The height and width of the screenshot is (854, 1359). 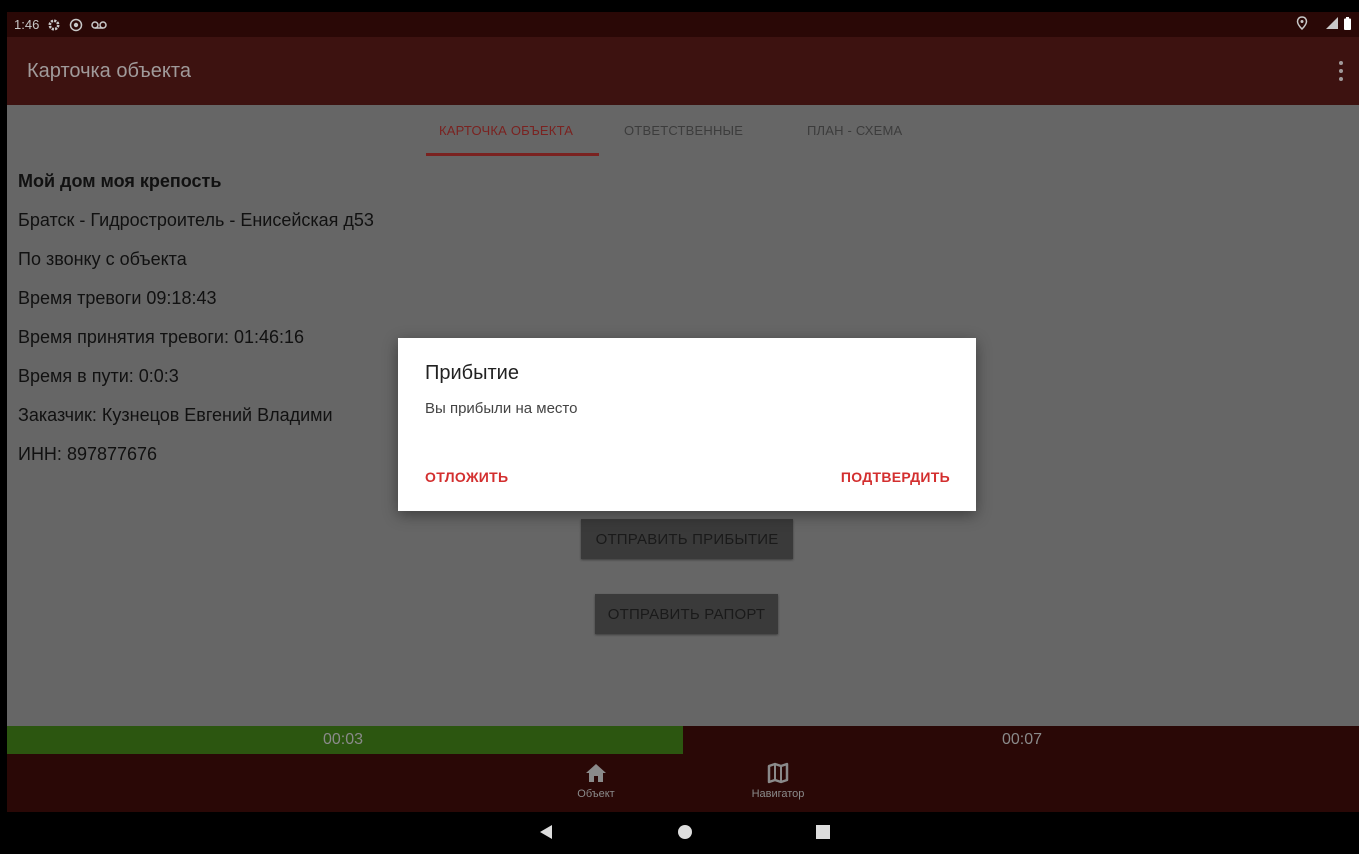 What do you see at coordinates (1332, 24) in the screenshot?
I see `cell-signal-icon` at bounding box center [1332, 24].